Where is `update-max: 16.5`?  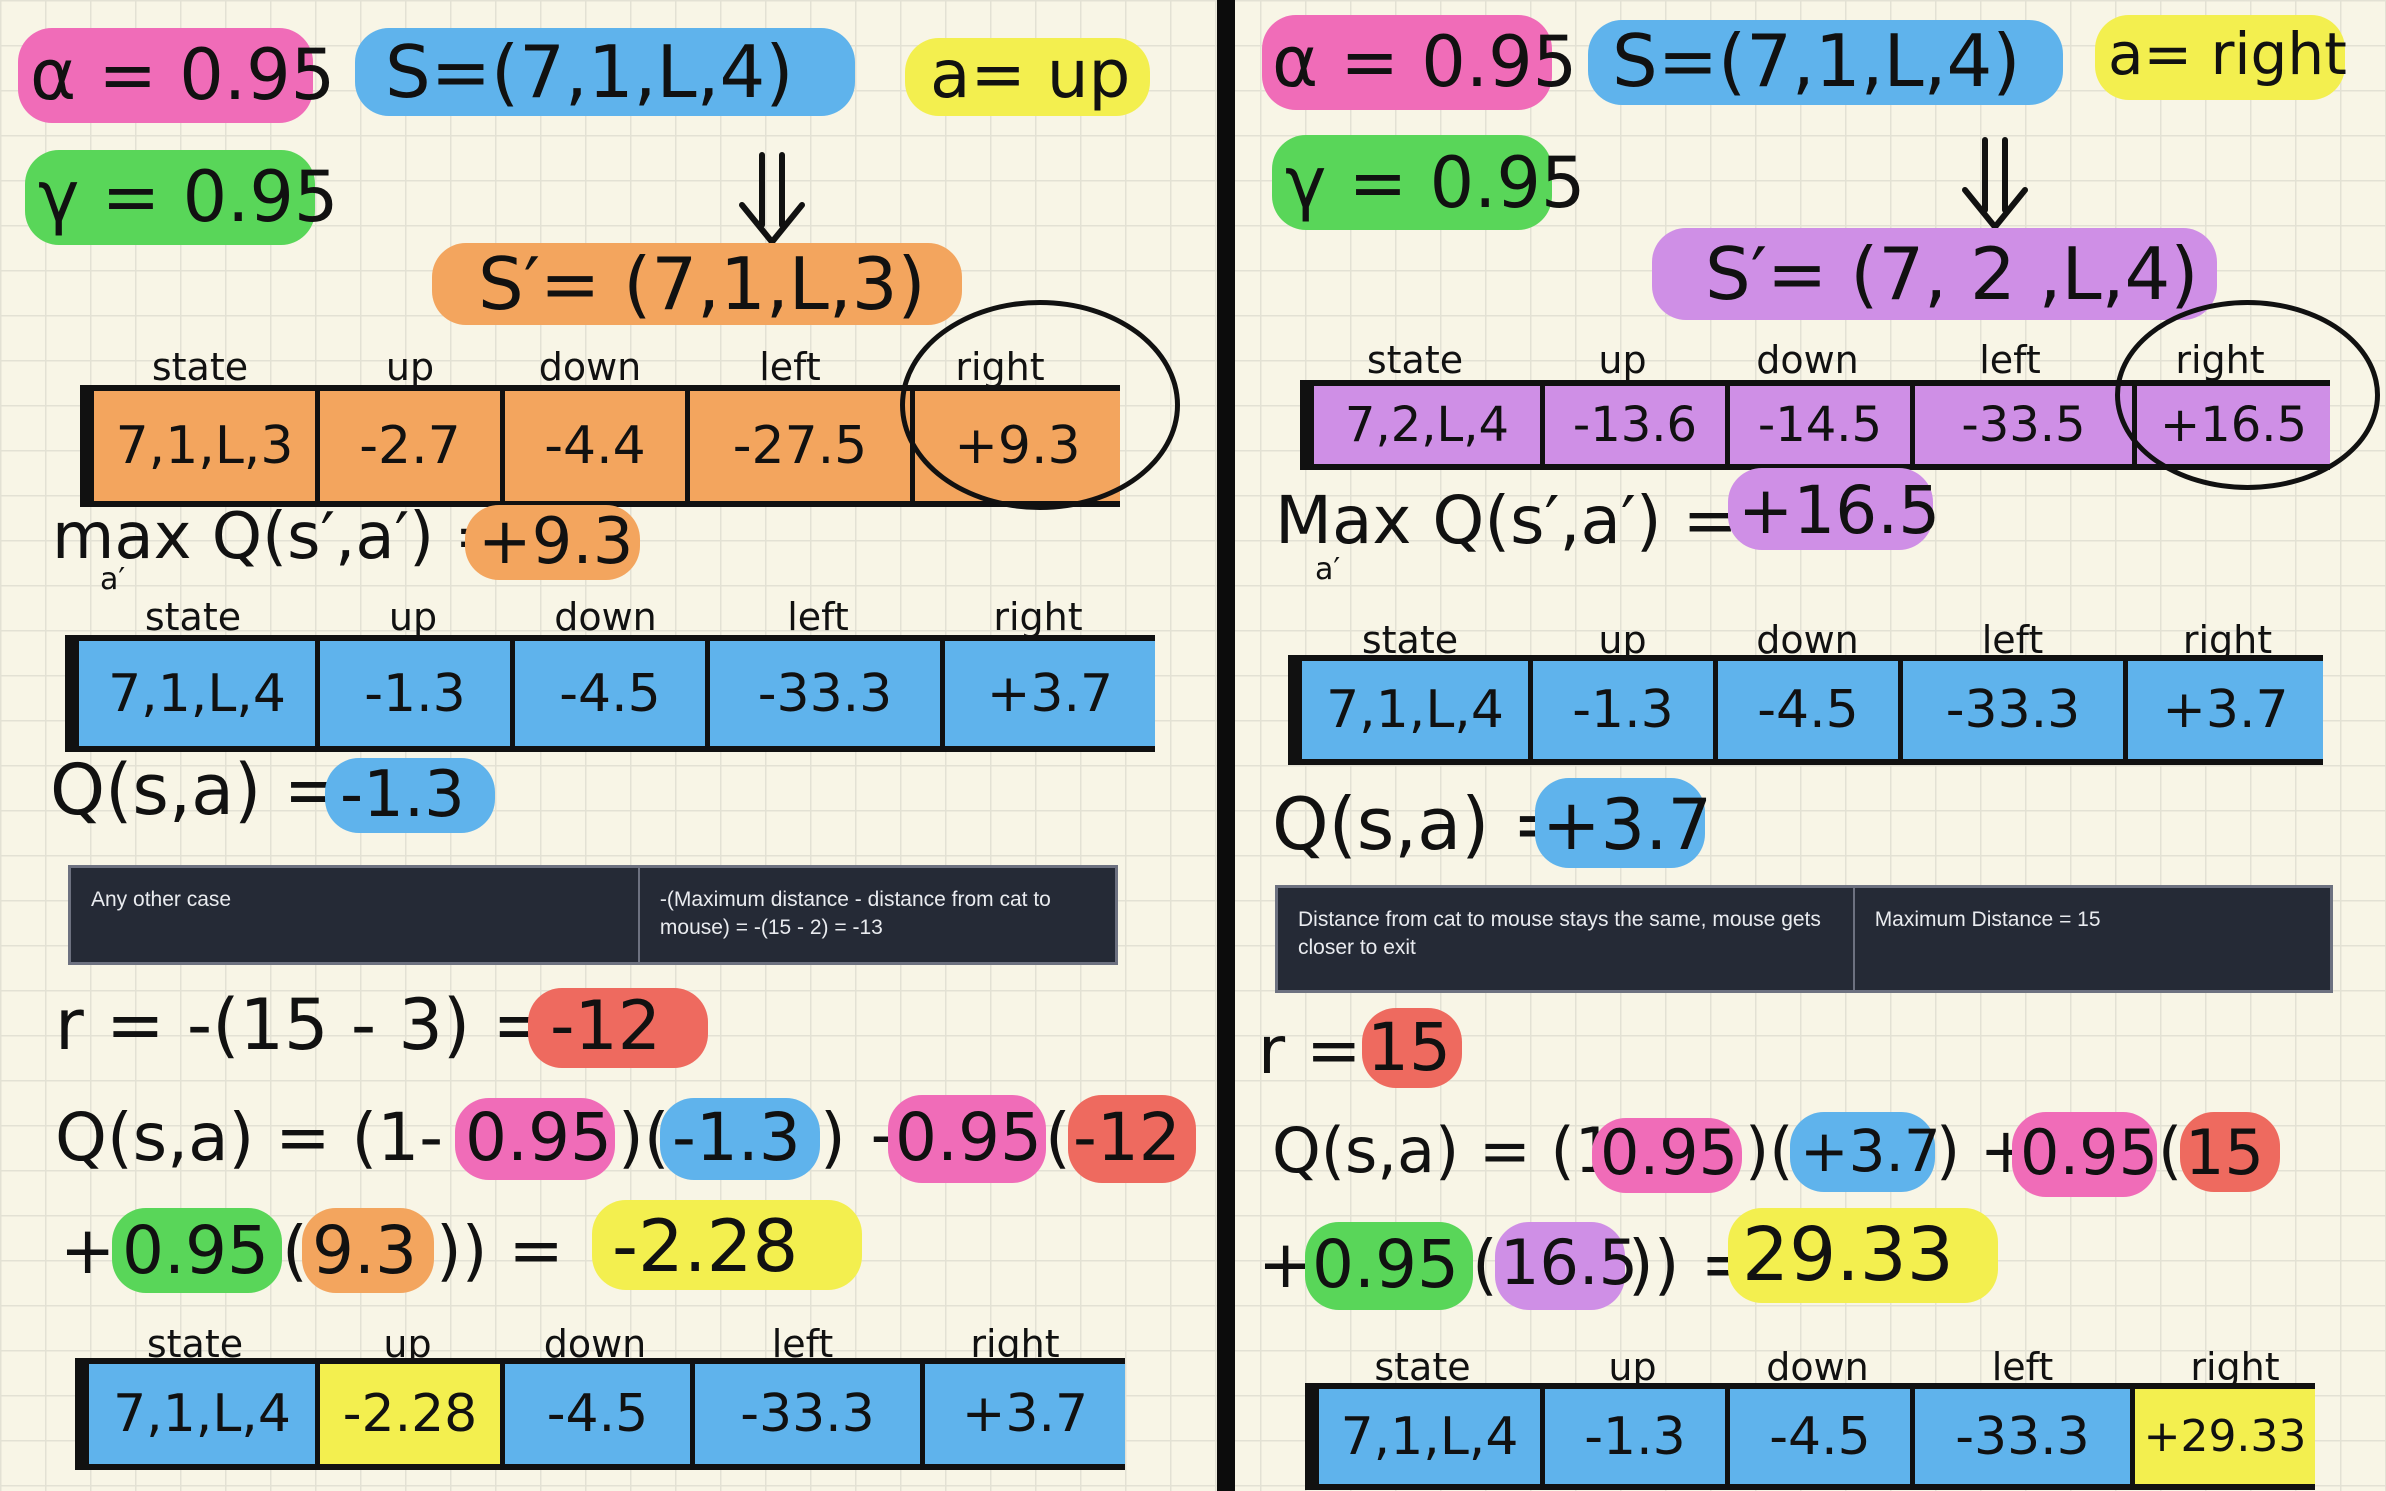 update-max: 16.5 is located at coordinates (1569, 1262).